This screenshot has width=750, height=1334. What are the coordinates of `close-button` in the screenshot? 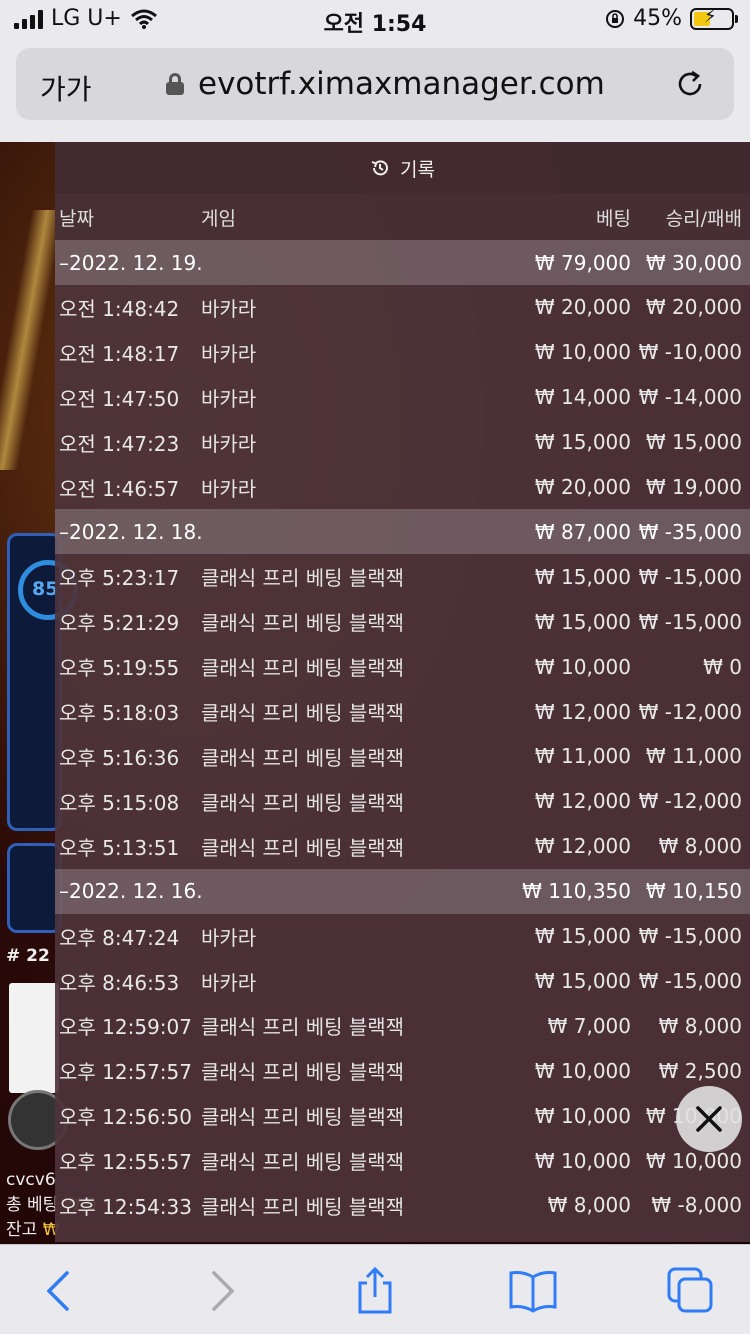 It's located at (709, 1119).